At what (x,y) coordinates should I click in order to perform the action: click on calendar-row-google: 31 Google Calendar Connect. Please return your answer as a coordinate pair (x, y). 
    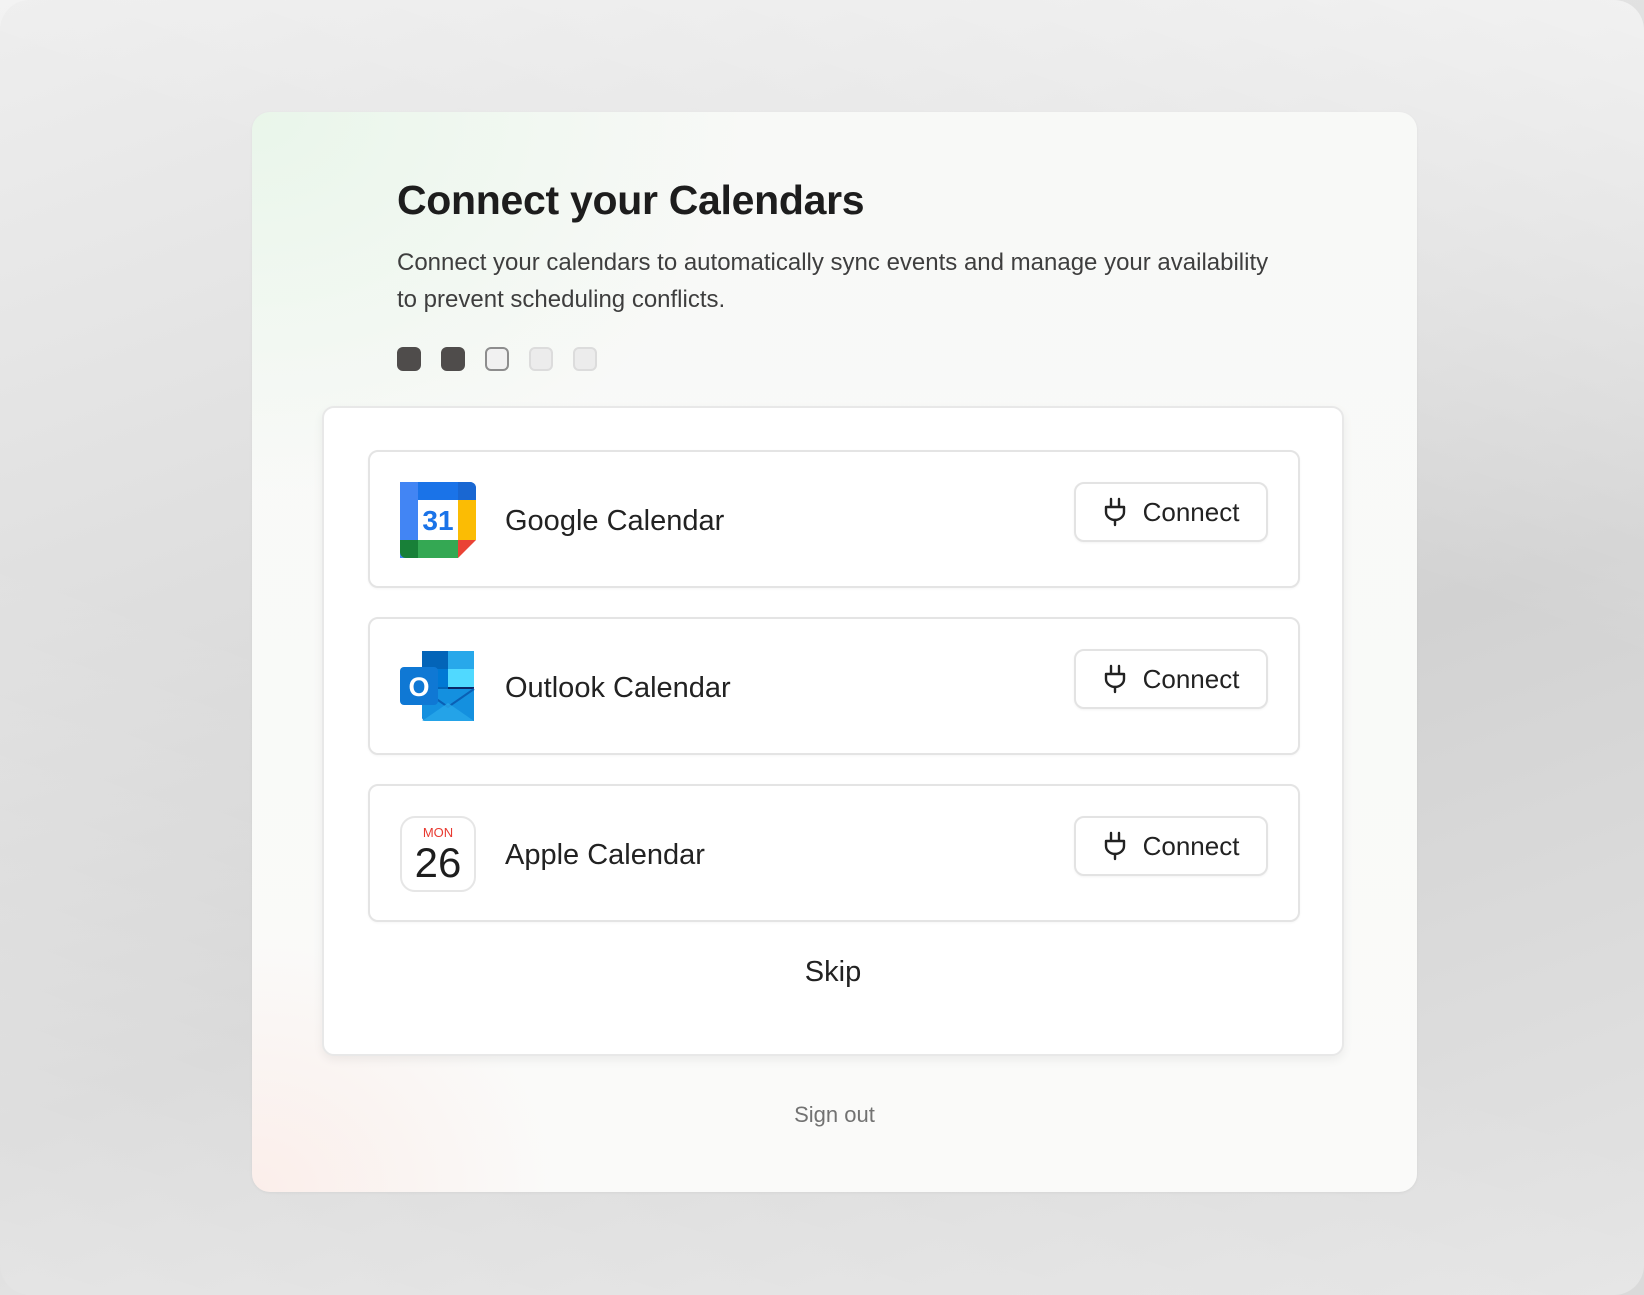
    Looking at the image, I should click on (834, 519).